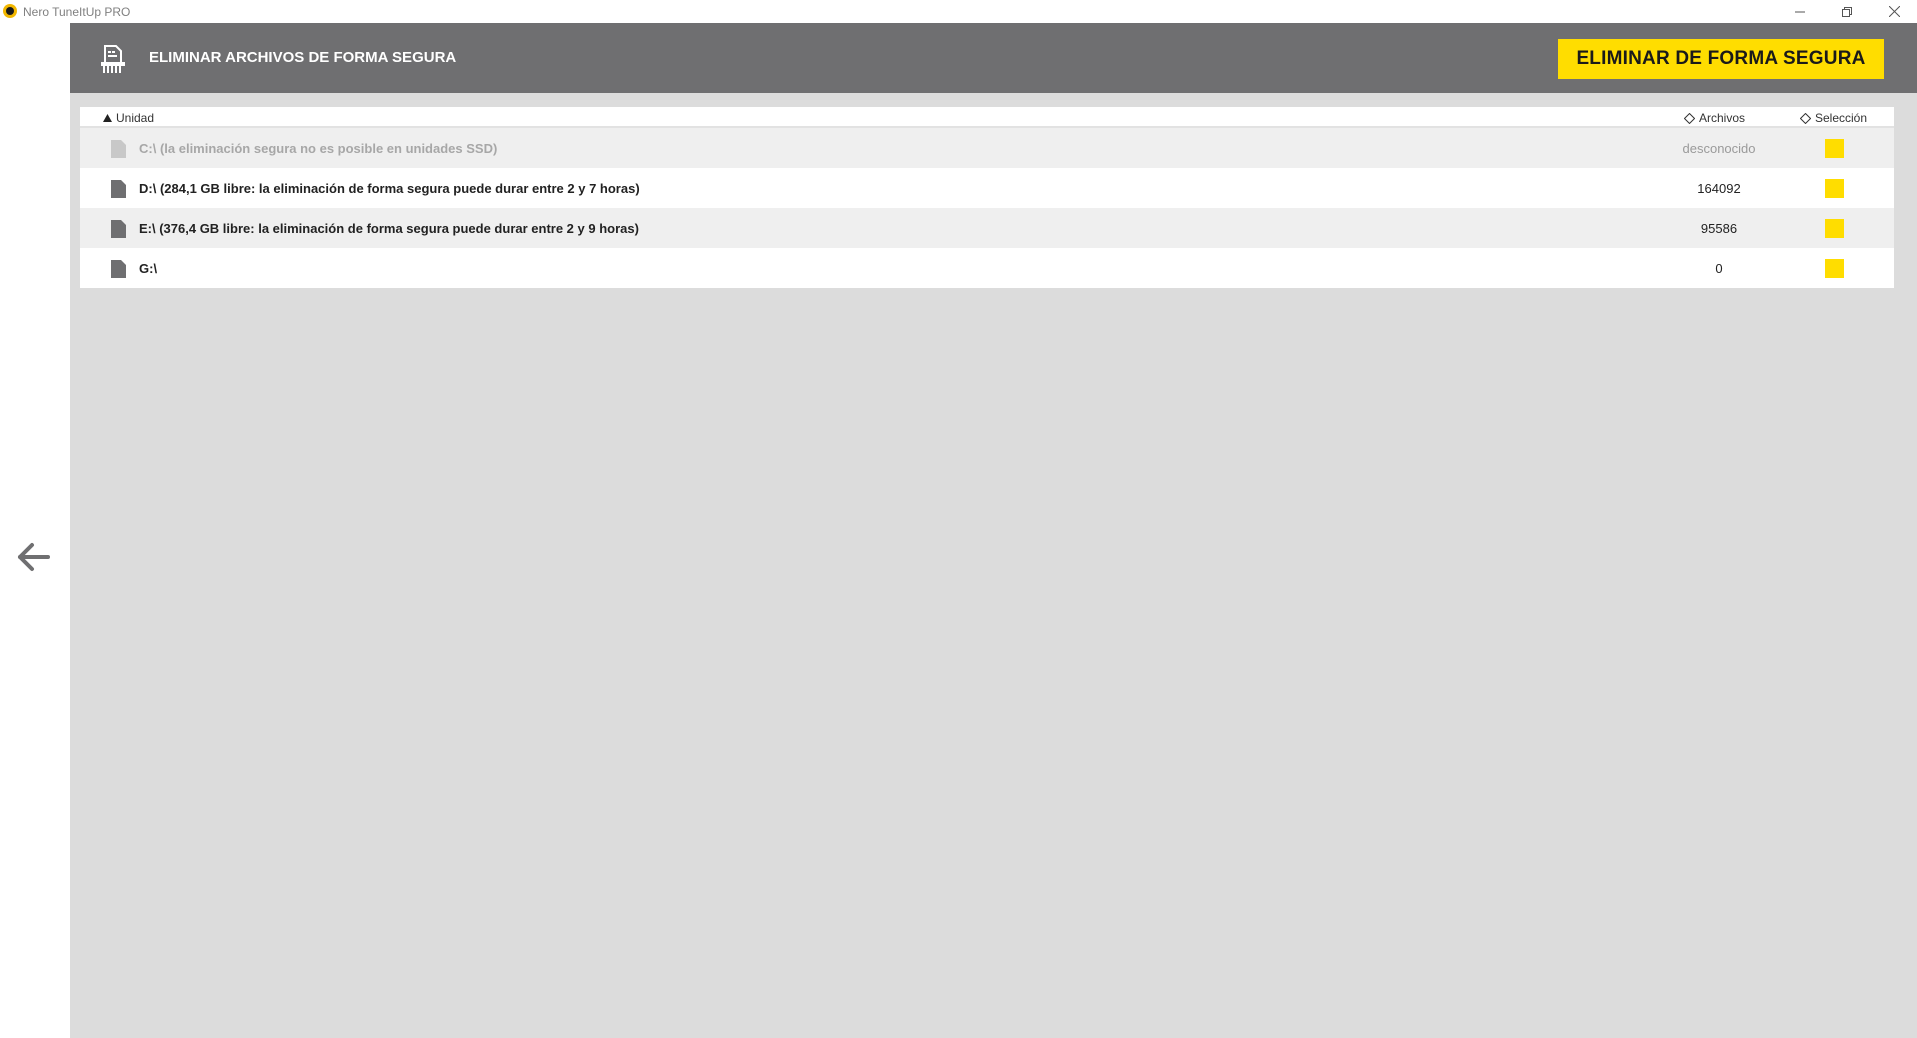 The height and width of the screenshot is (1038, 1917). What do you see at coordinates (1722, 118) in the screenshot?
I see `column-header-files-label: Archivos` at bounding box center [1722, 118].